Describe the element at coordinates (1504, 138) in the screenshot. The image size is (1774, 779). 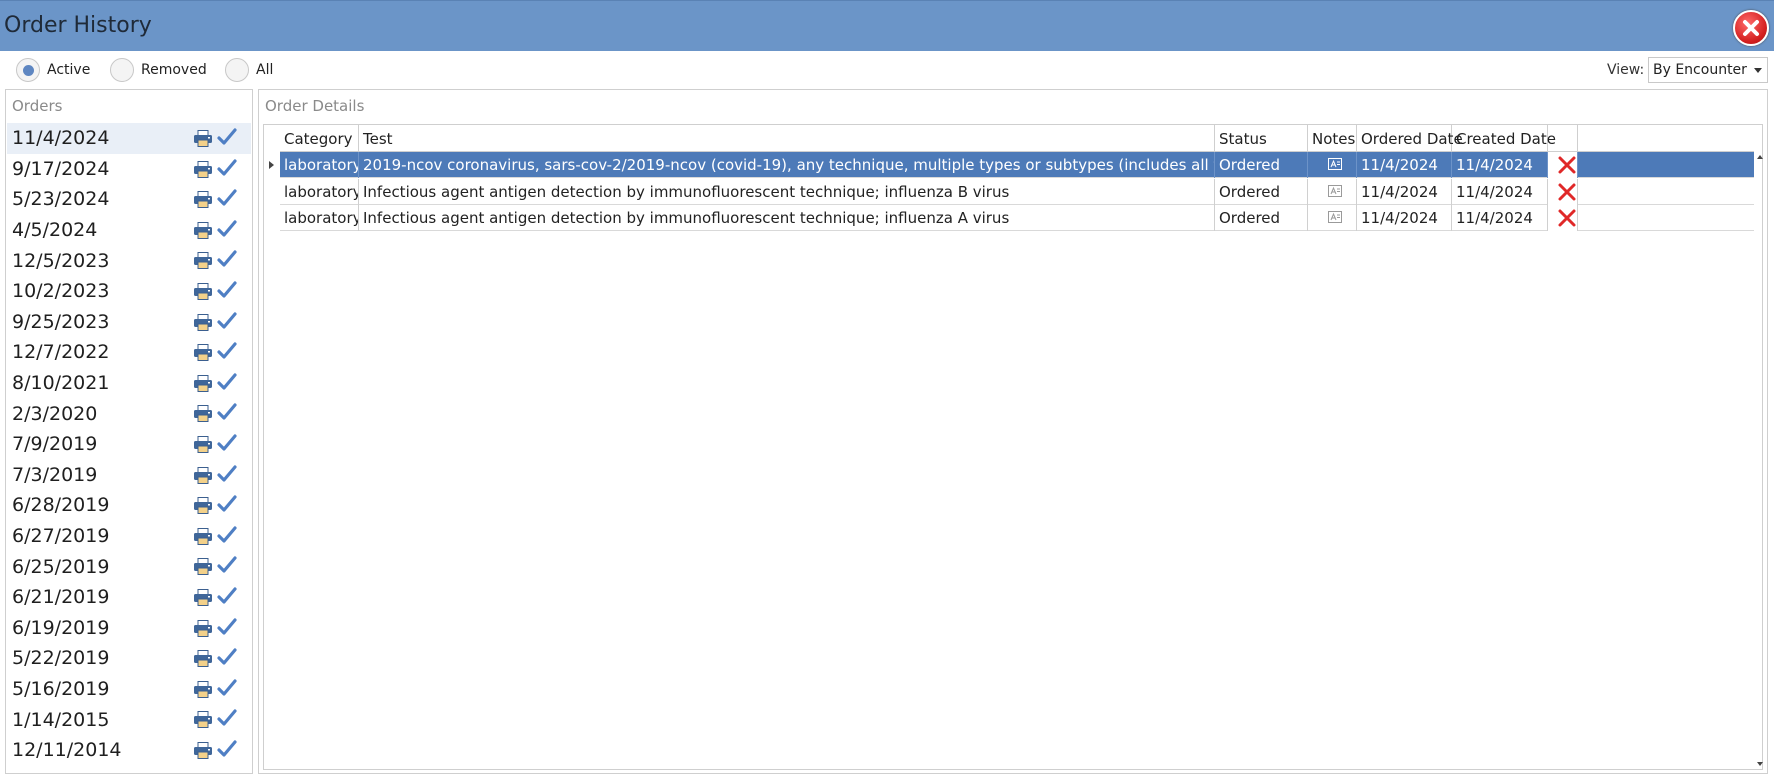
I see `col-header-created-date: Created Date` at that location.